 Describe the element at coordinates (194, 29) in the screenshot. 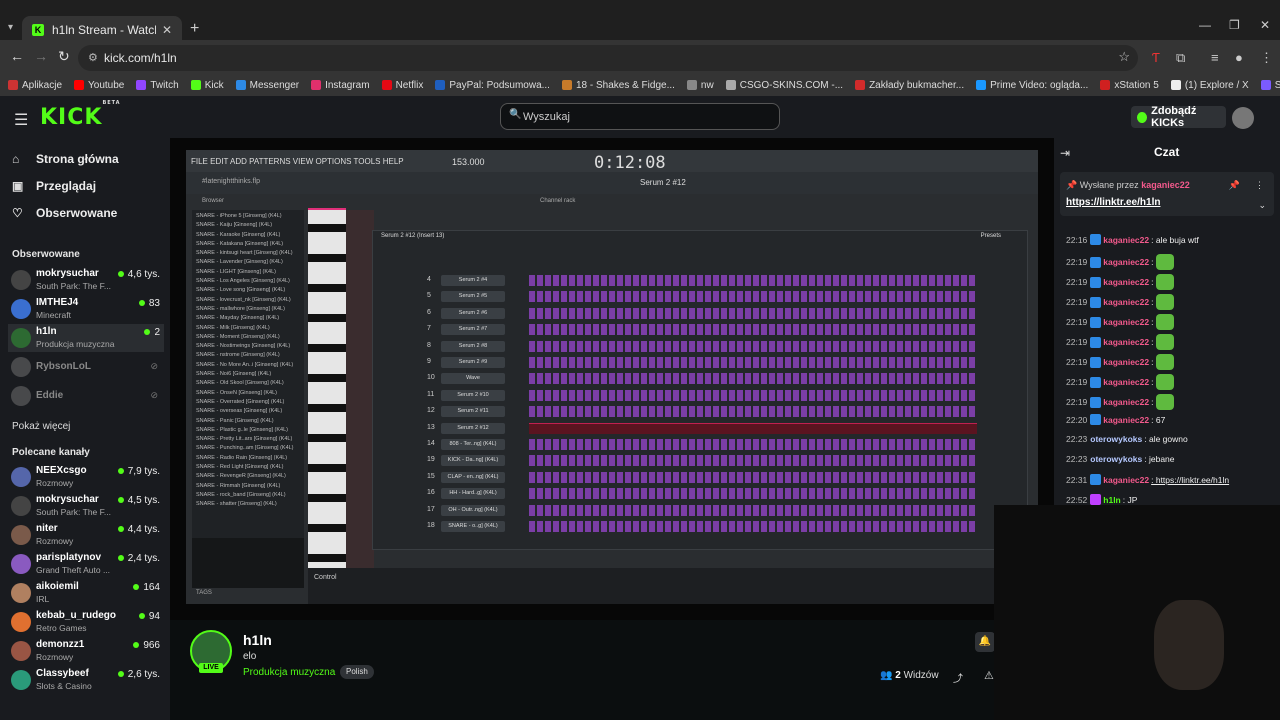

I see `new-tab-icon: +` at that location.